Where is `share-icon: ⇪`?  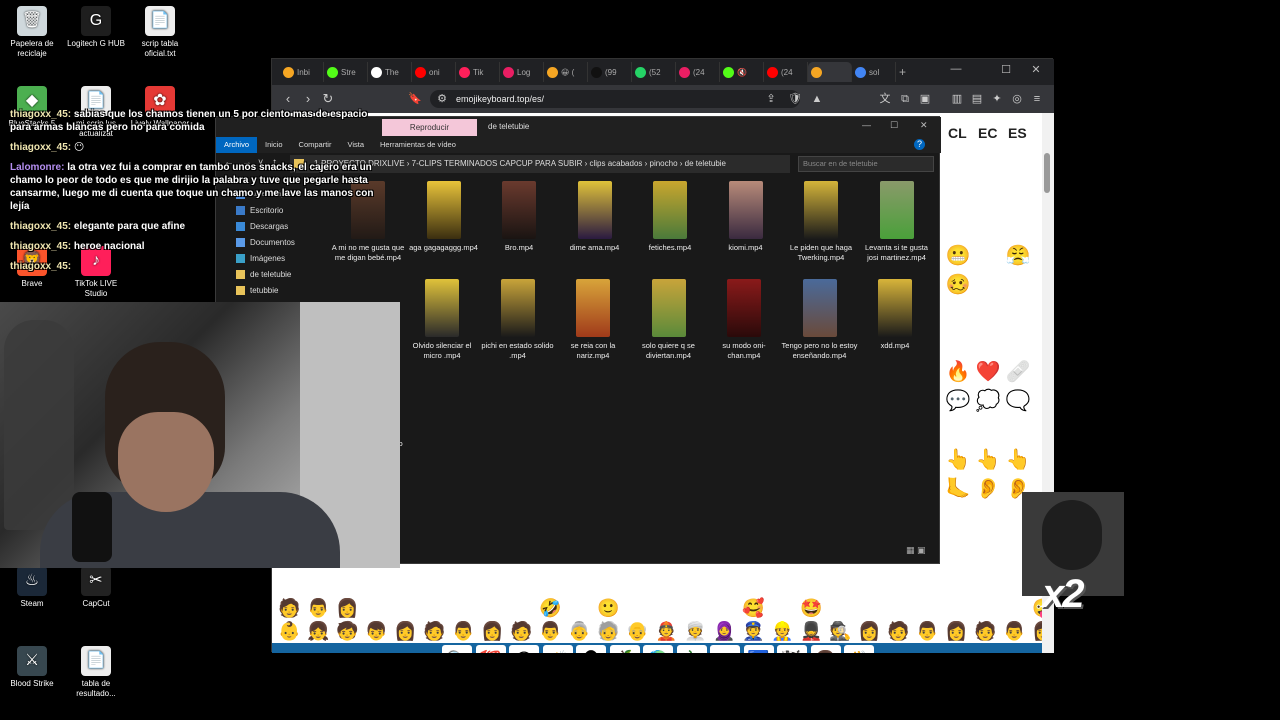
share-icon: ⇪ is located at coordinates (771, 99).